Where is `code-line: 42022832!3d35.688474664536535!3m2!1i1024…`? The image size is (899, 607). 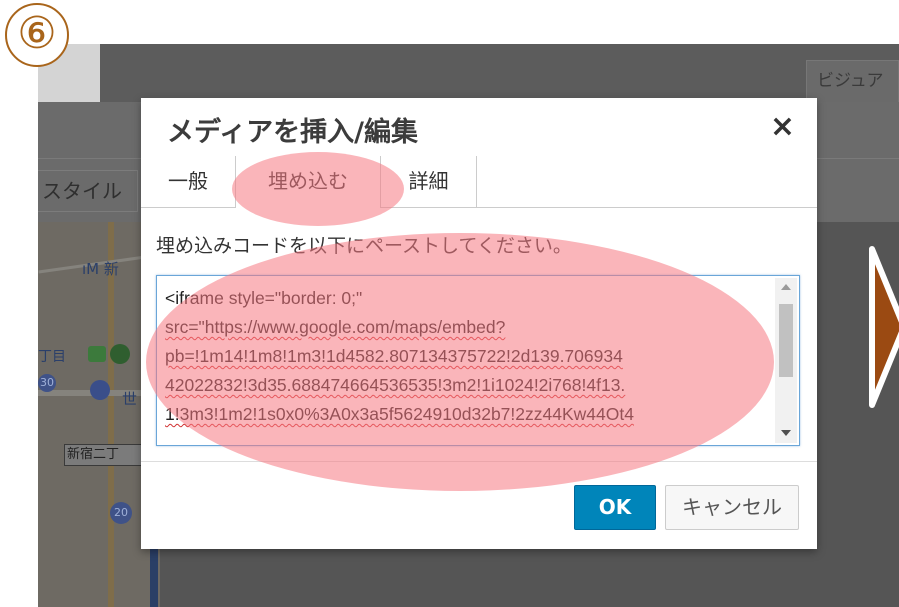
code-line: 42022832!3d35.688474664536535!3m2!1i1024… is located at coordinates (395, 385).